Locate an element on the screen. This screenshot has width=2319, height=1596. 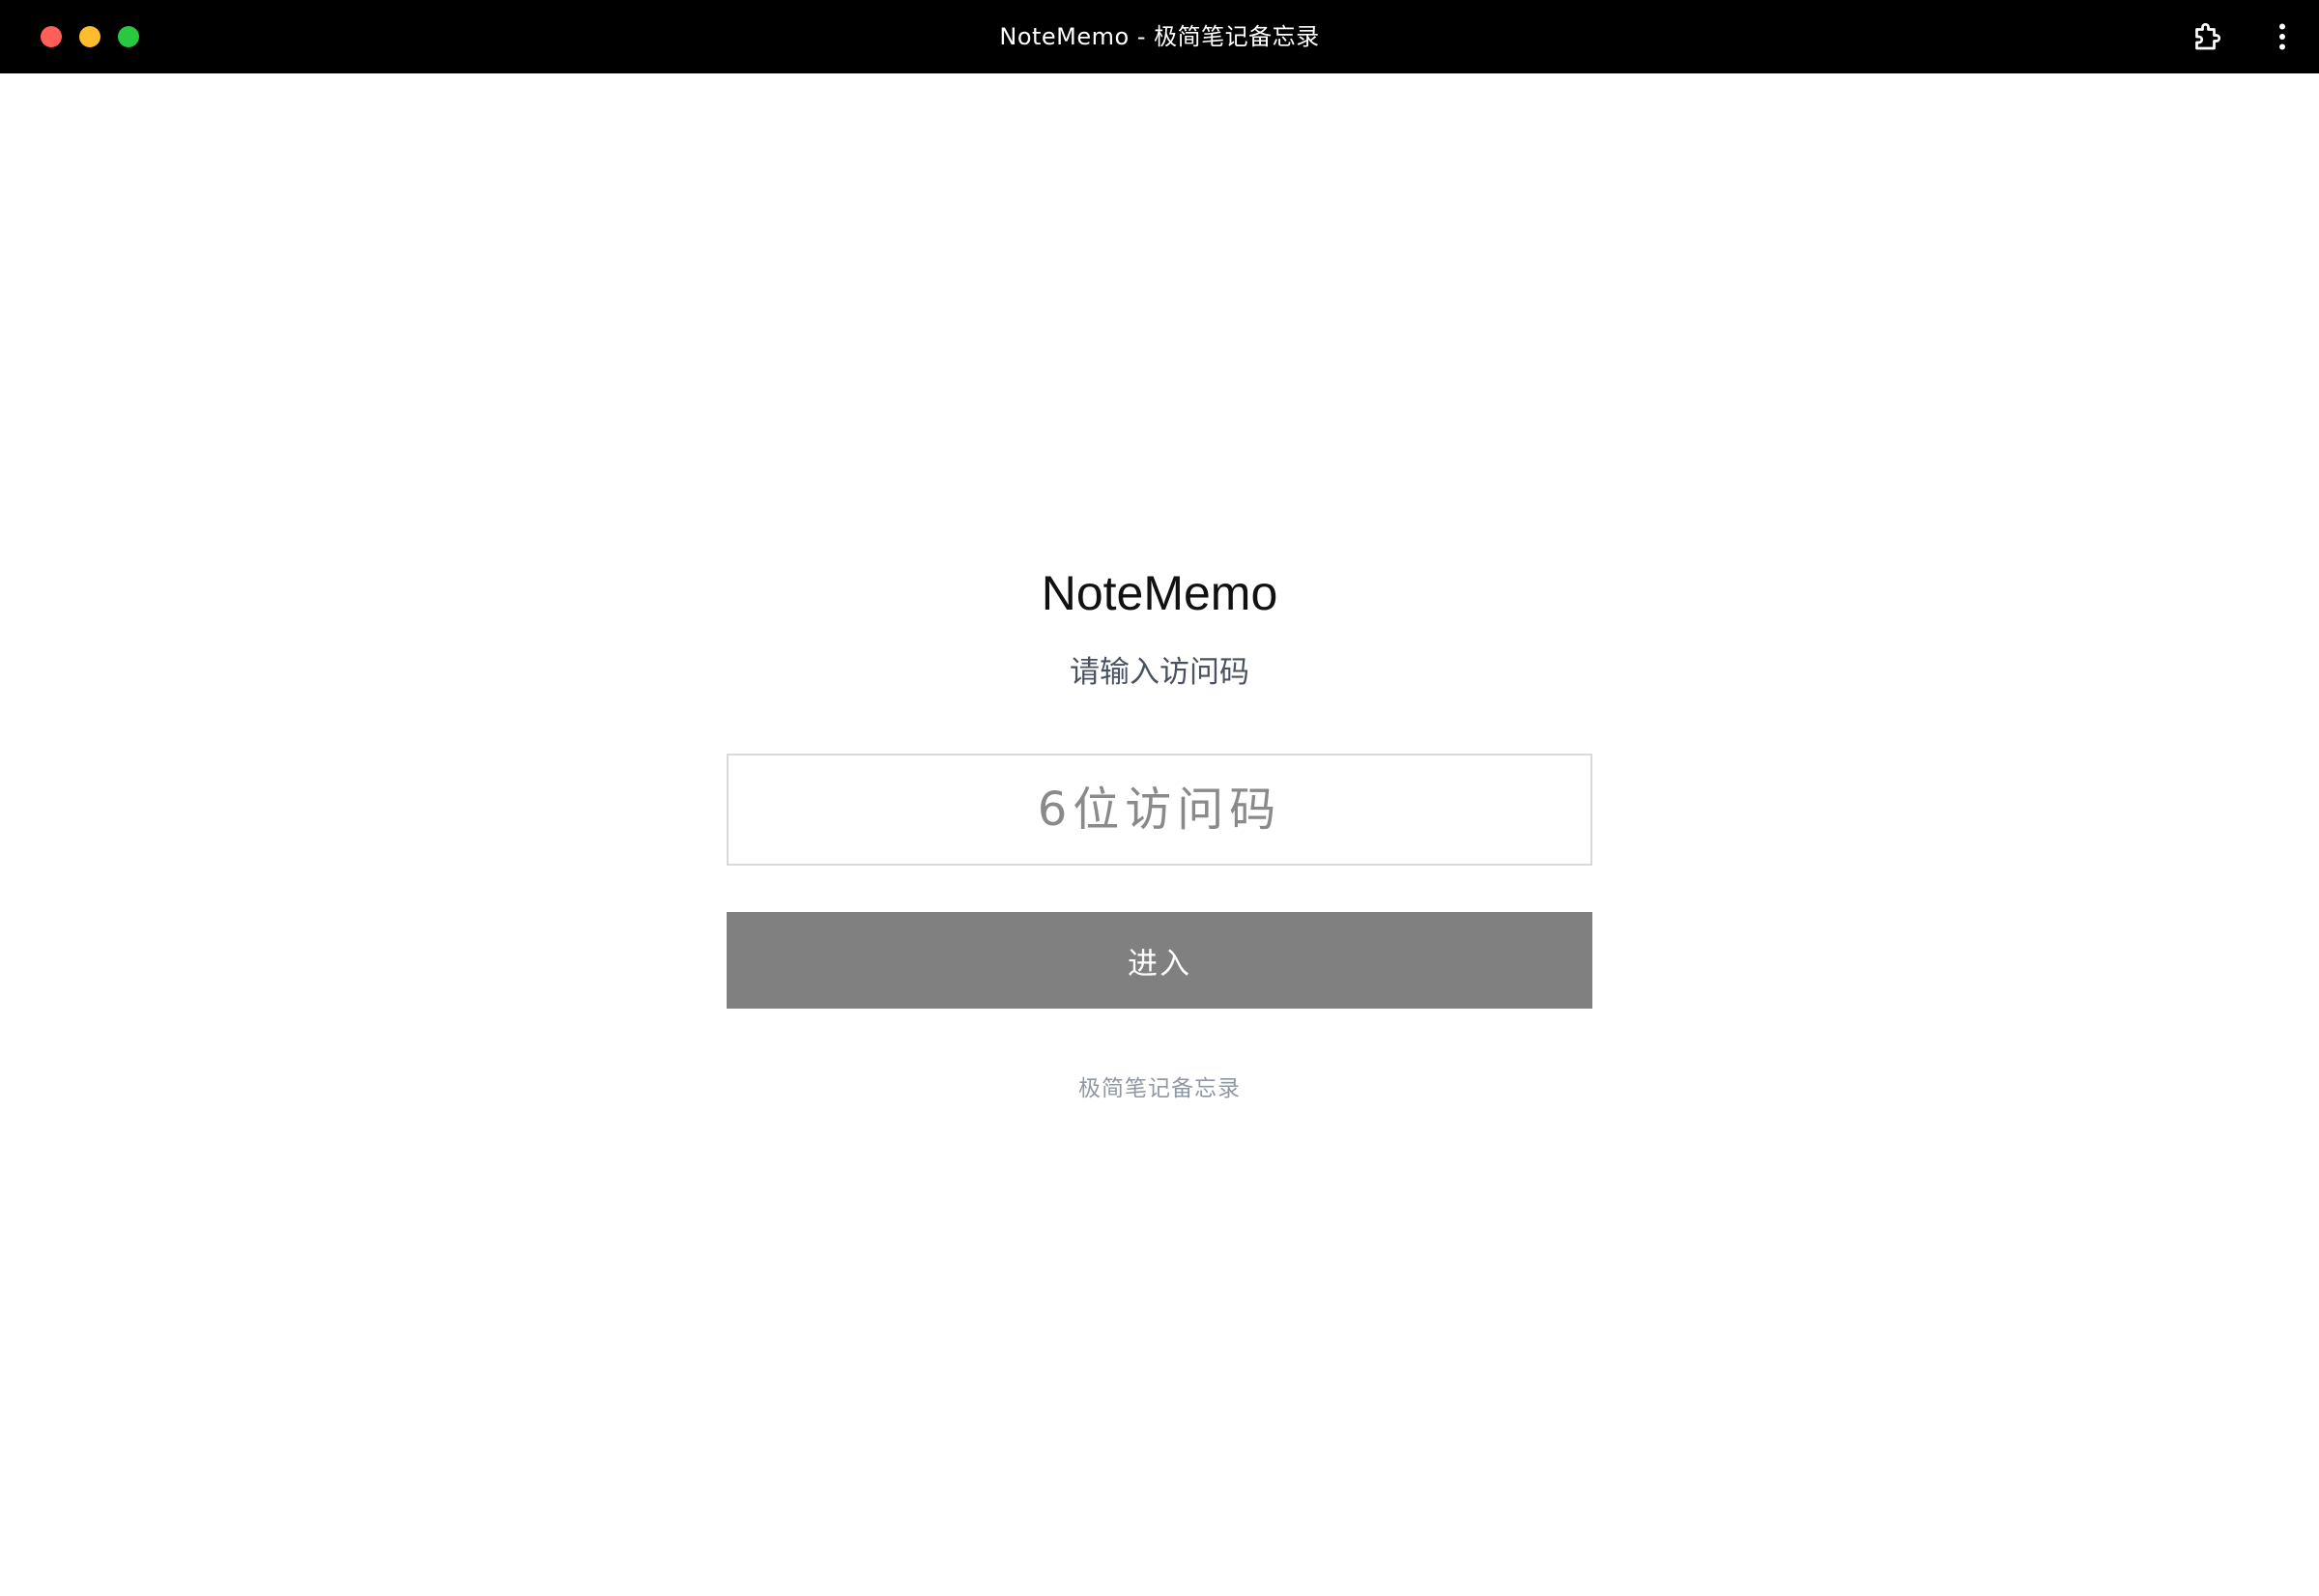
extension-icon is located at coordinates (2208, 36).